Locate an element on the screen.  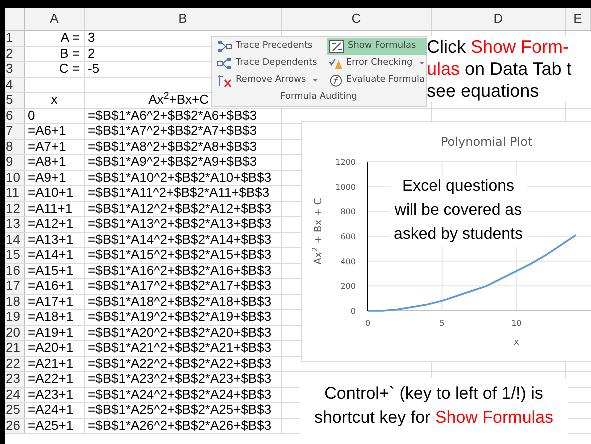
cell-text: =A19+1 is located at coordinates (51, 332).